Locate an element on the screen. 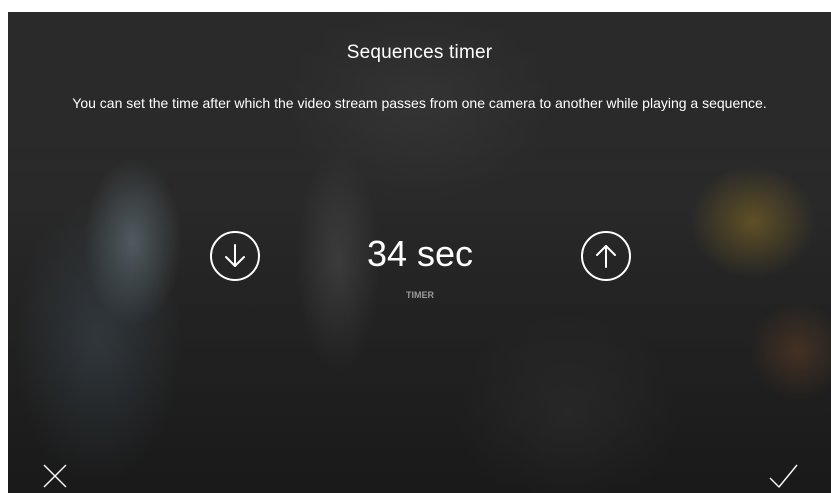 The width and height of the screenshot is (831, 493). arrow-up-icon is located at coordinates (606, 256).